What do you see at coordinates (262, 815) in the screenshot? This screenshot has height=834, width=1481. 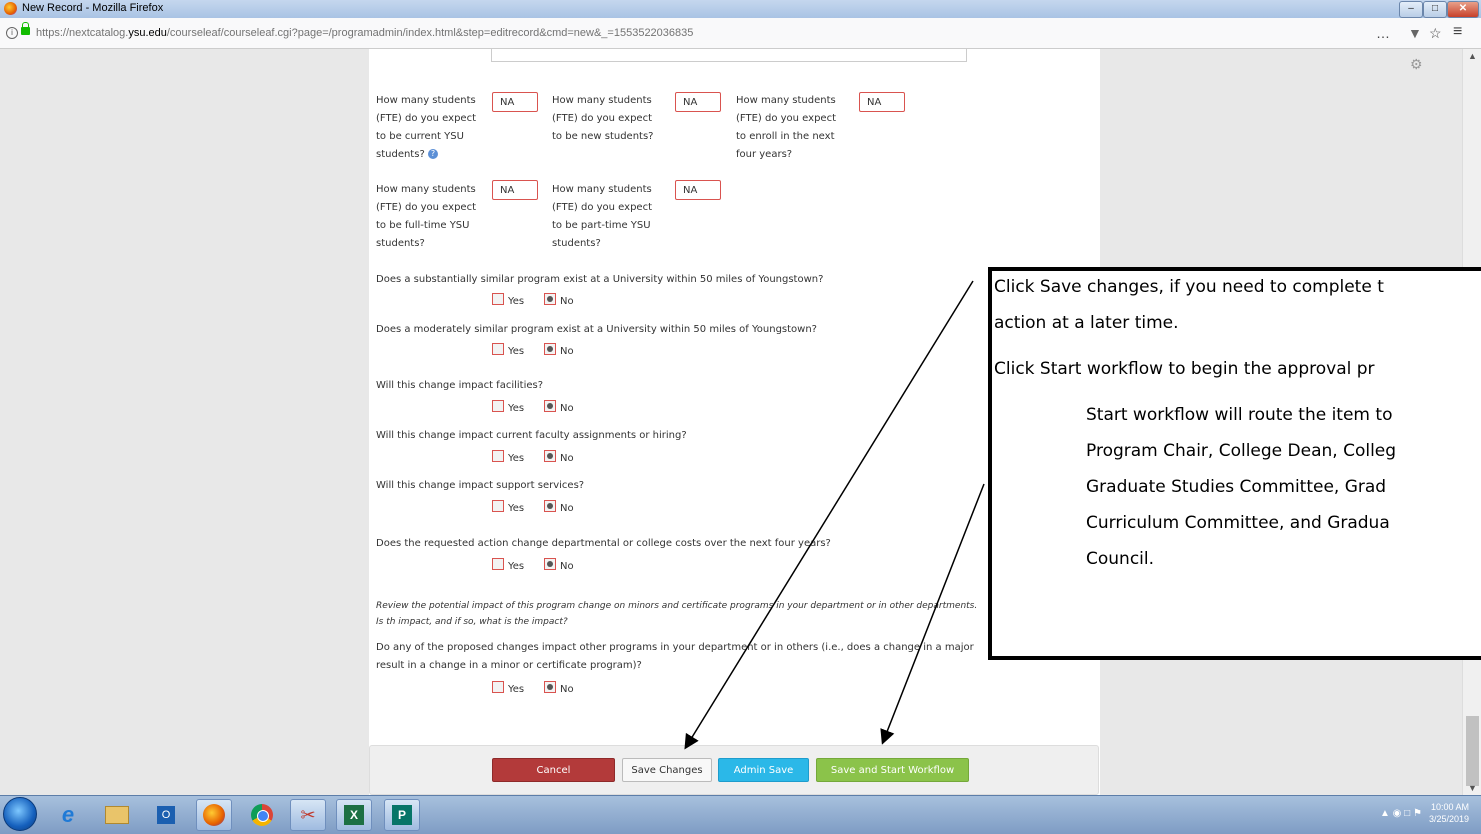 I see `chrome-icon` at bounding box center [262, 815].